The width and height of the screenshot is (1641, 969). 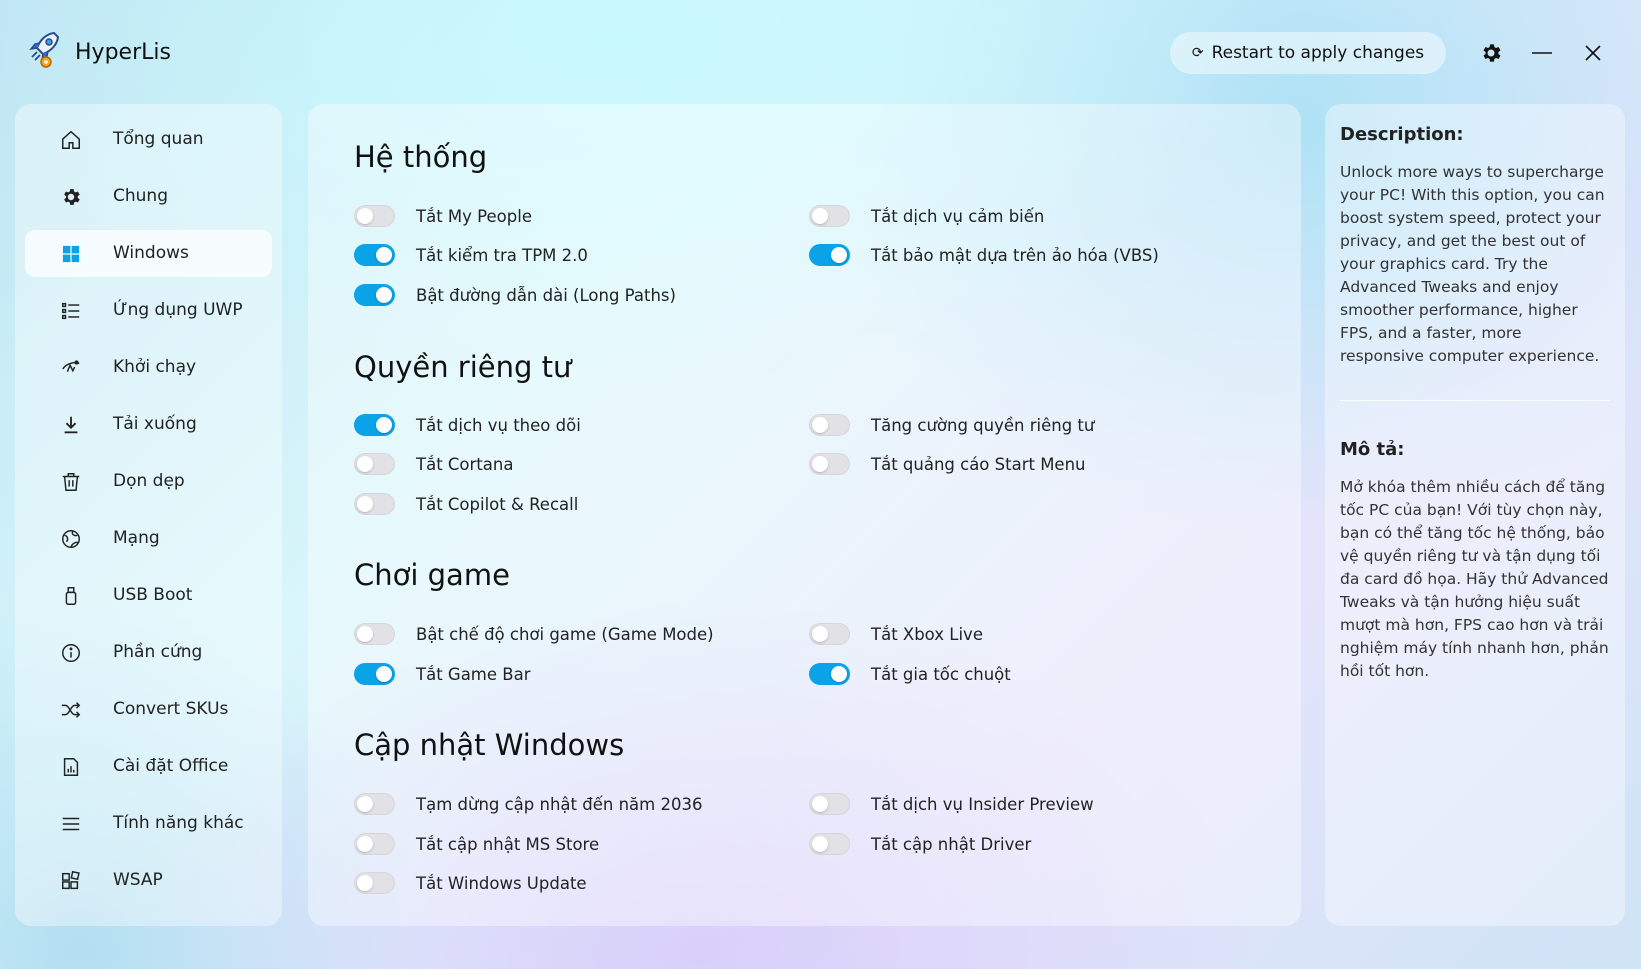 What do you see at coordinates (820, 50) in the screenshot?
I see `title-bar: HyperLis ⟳ Restart to apply changes` at bounding box center [820, 50].